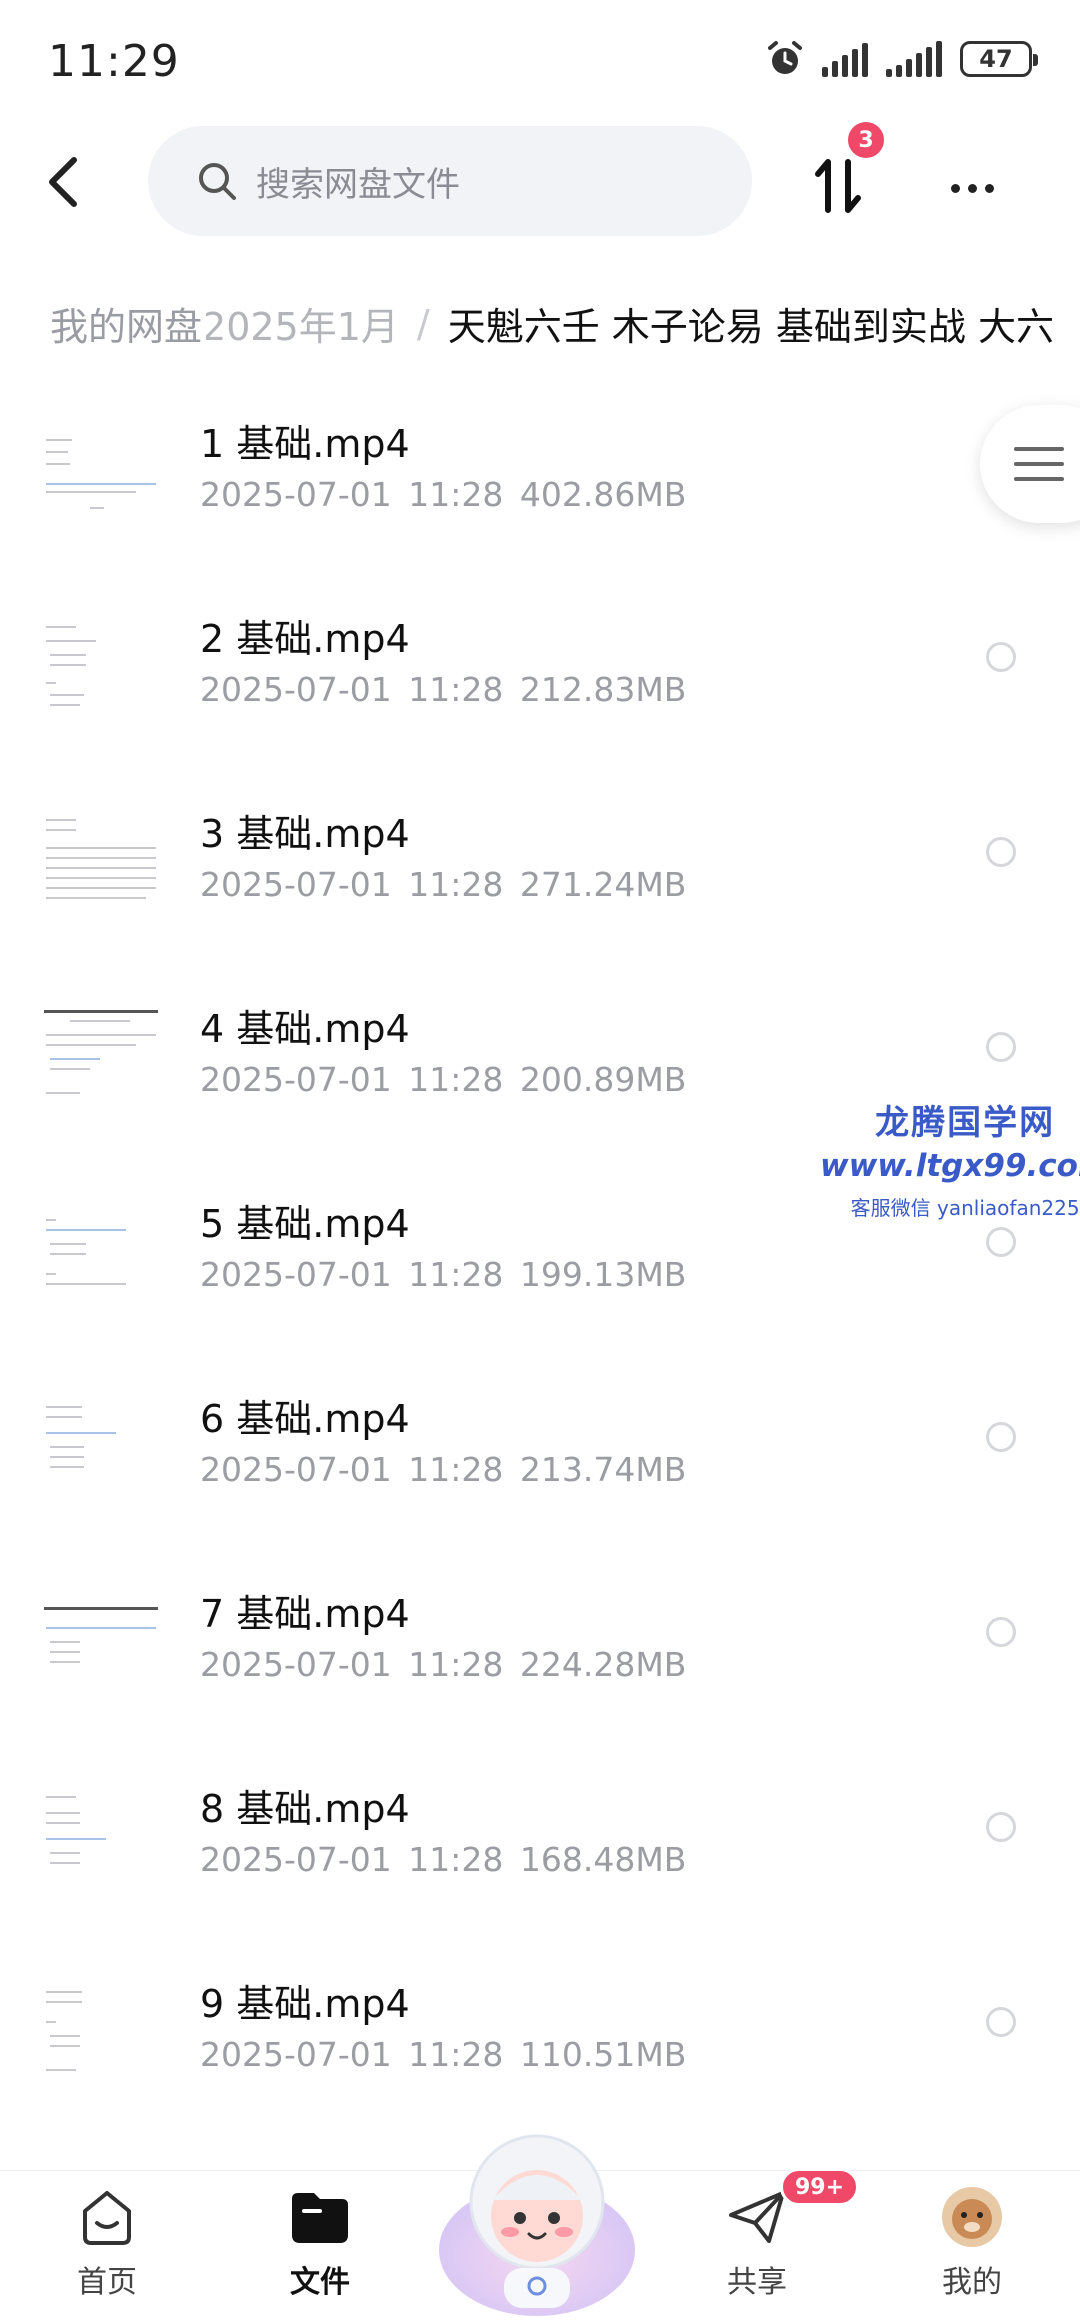 The height and width of the screenshot is (2324, 1080). I want to click on watermark-contact: 客服微信 yanliaofan225, so click(965, 1208).